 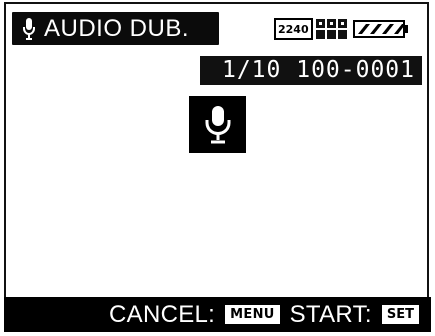 I want to click on title-bar: AUDIO DUB., so click(x=115, y=28).